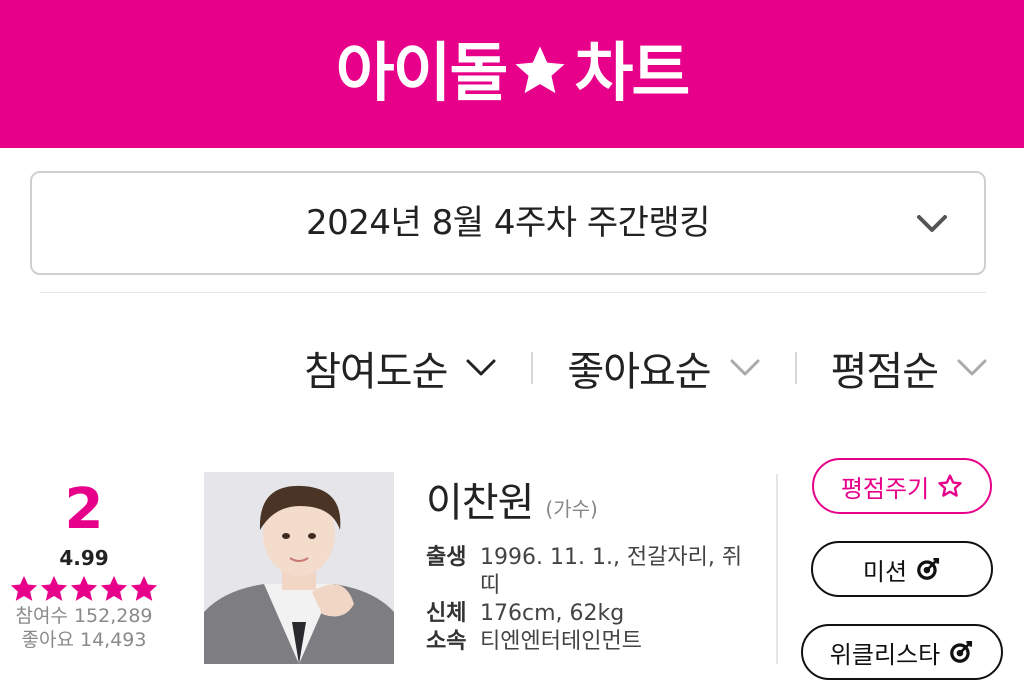 The height and width of the screenshot is (688, 1024). I want to click on mission-button-label: 미션, so click(885, 571).